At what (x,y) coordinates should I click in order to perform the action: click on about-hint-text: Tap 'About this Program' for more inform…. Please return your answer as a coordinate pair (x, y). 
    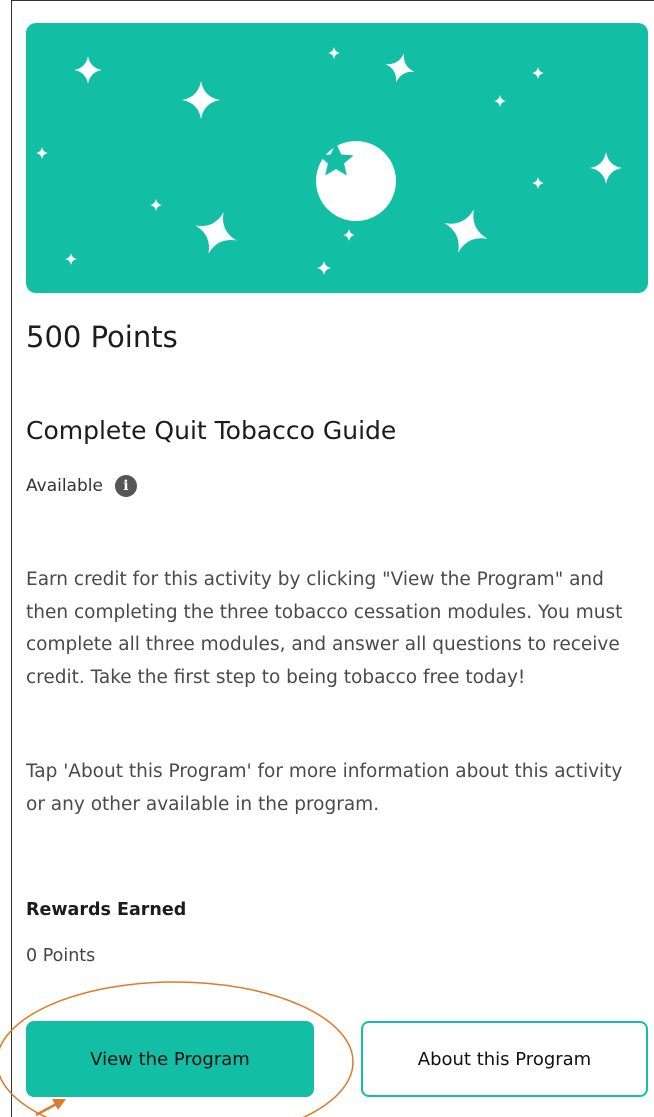
    Looking at the image, I should click on (324, 788).